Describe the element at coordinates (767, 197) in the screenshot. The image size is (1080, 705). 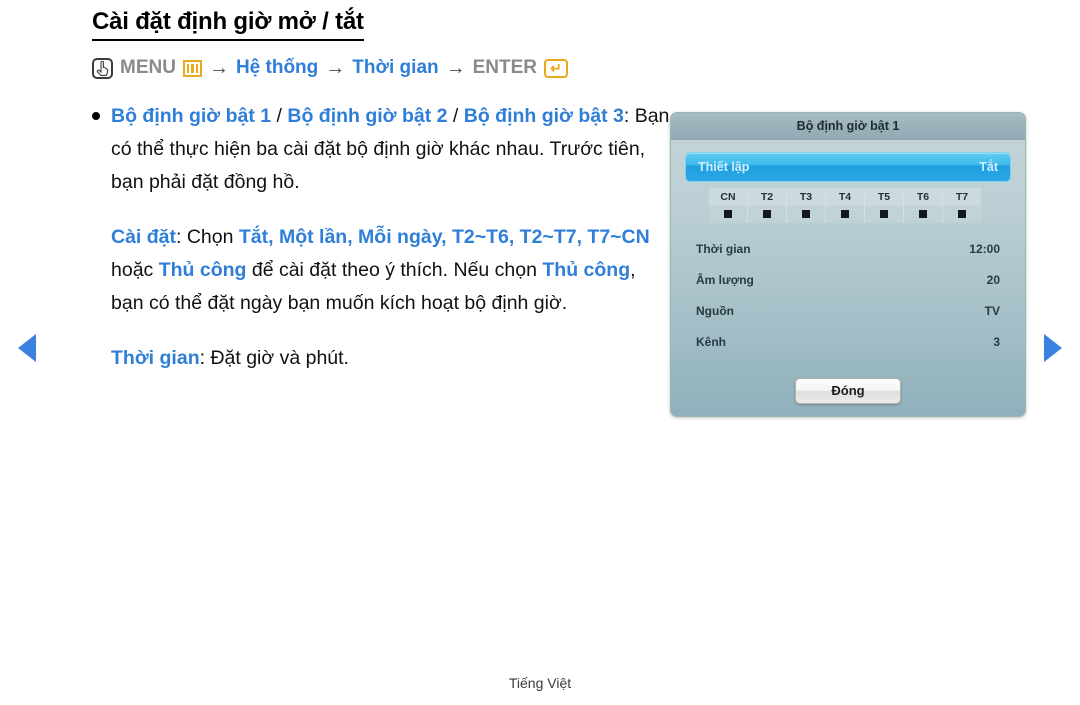
I see `day-label: T2` at that location.